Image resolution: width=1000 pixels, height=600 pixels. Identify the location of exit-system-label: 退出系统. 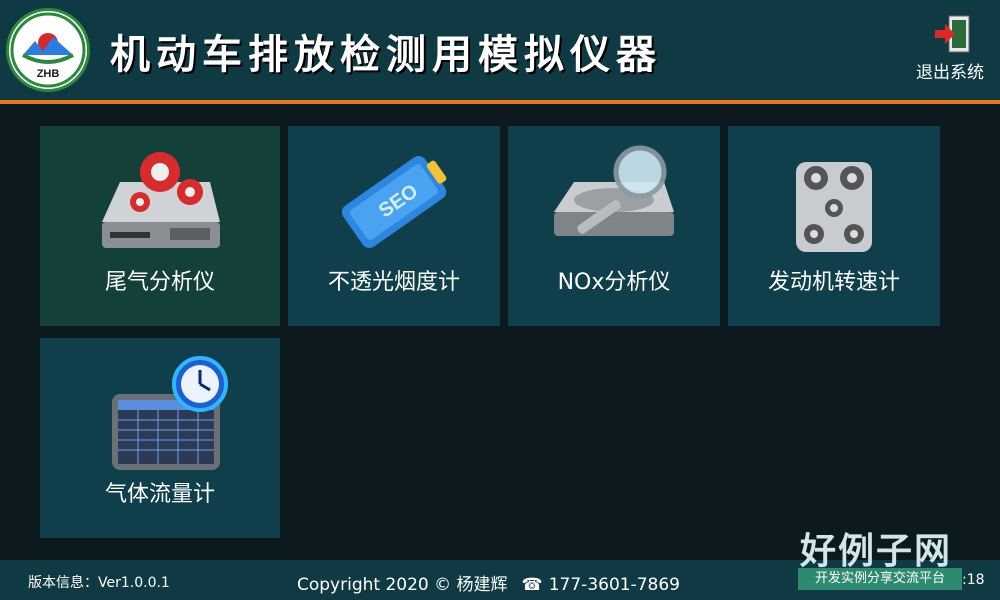
(950, 73).